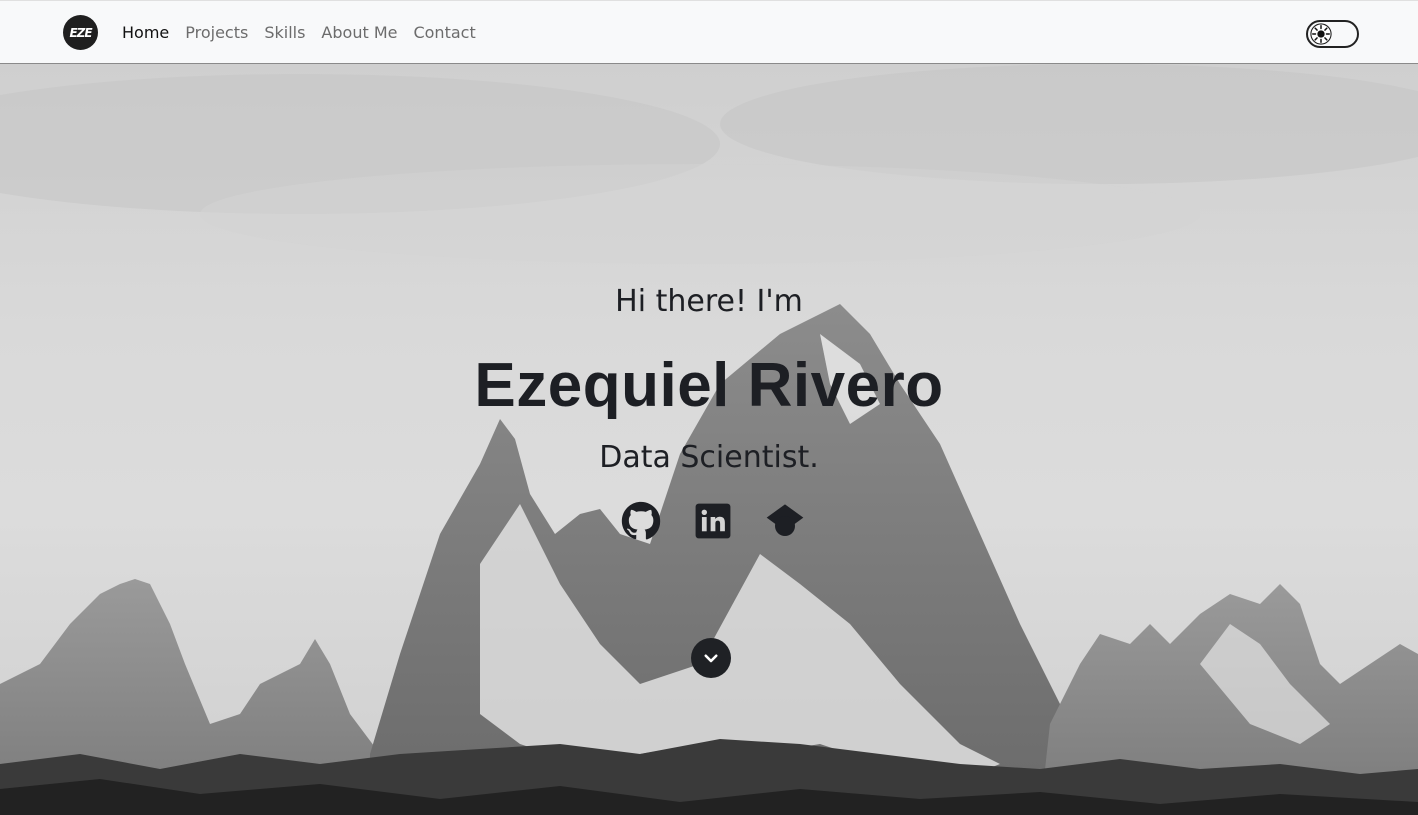 This screenshot has height=815, width=1418. I want to click on github-icon, so click(641, 520).